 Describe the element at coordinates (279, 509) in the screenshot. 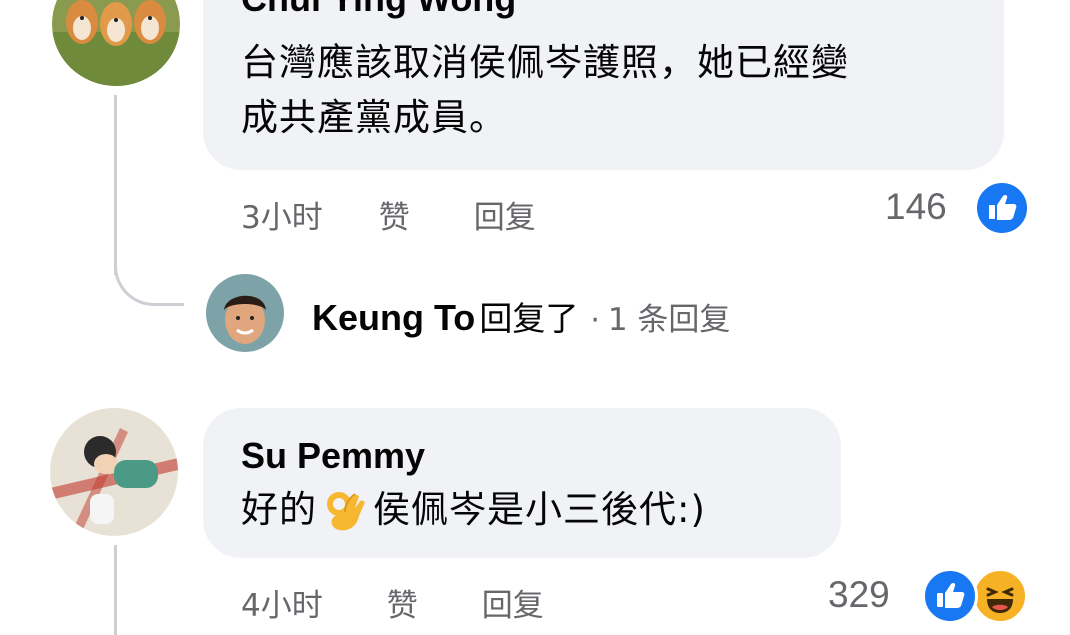

I see `comment-text-segment: 好的` at that location.